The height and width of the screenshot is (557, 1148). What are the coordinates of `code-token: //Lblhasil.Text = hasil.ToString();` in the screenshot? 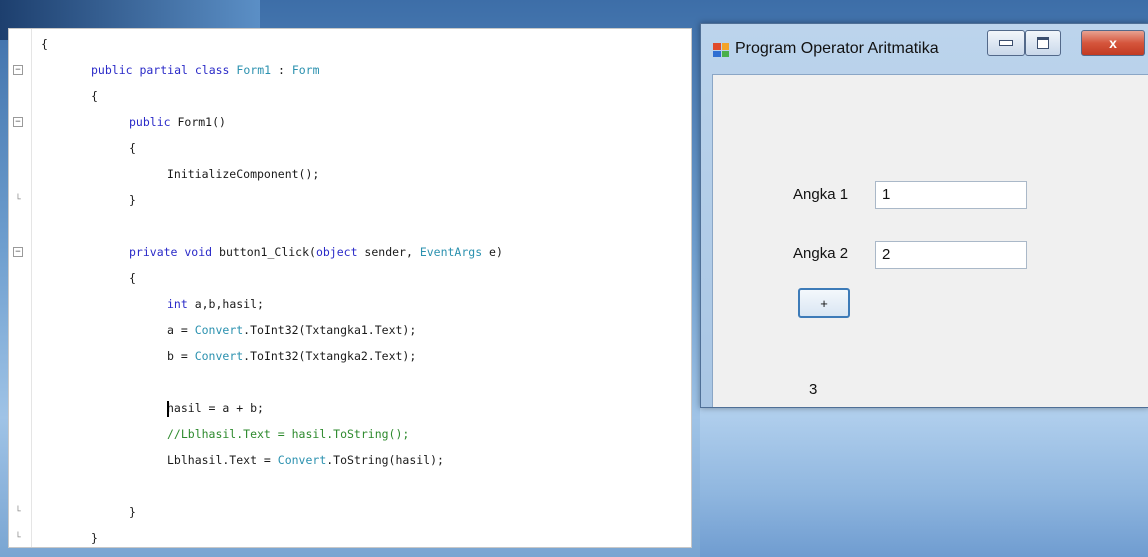 It's located at (288, 434).